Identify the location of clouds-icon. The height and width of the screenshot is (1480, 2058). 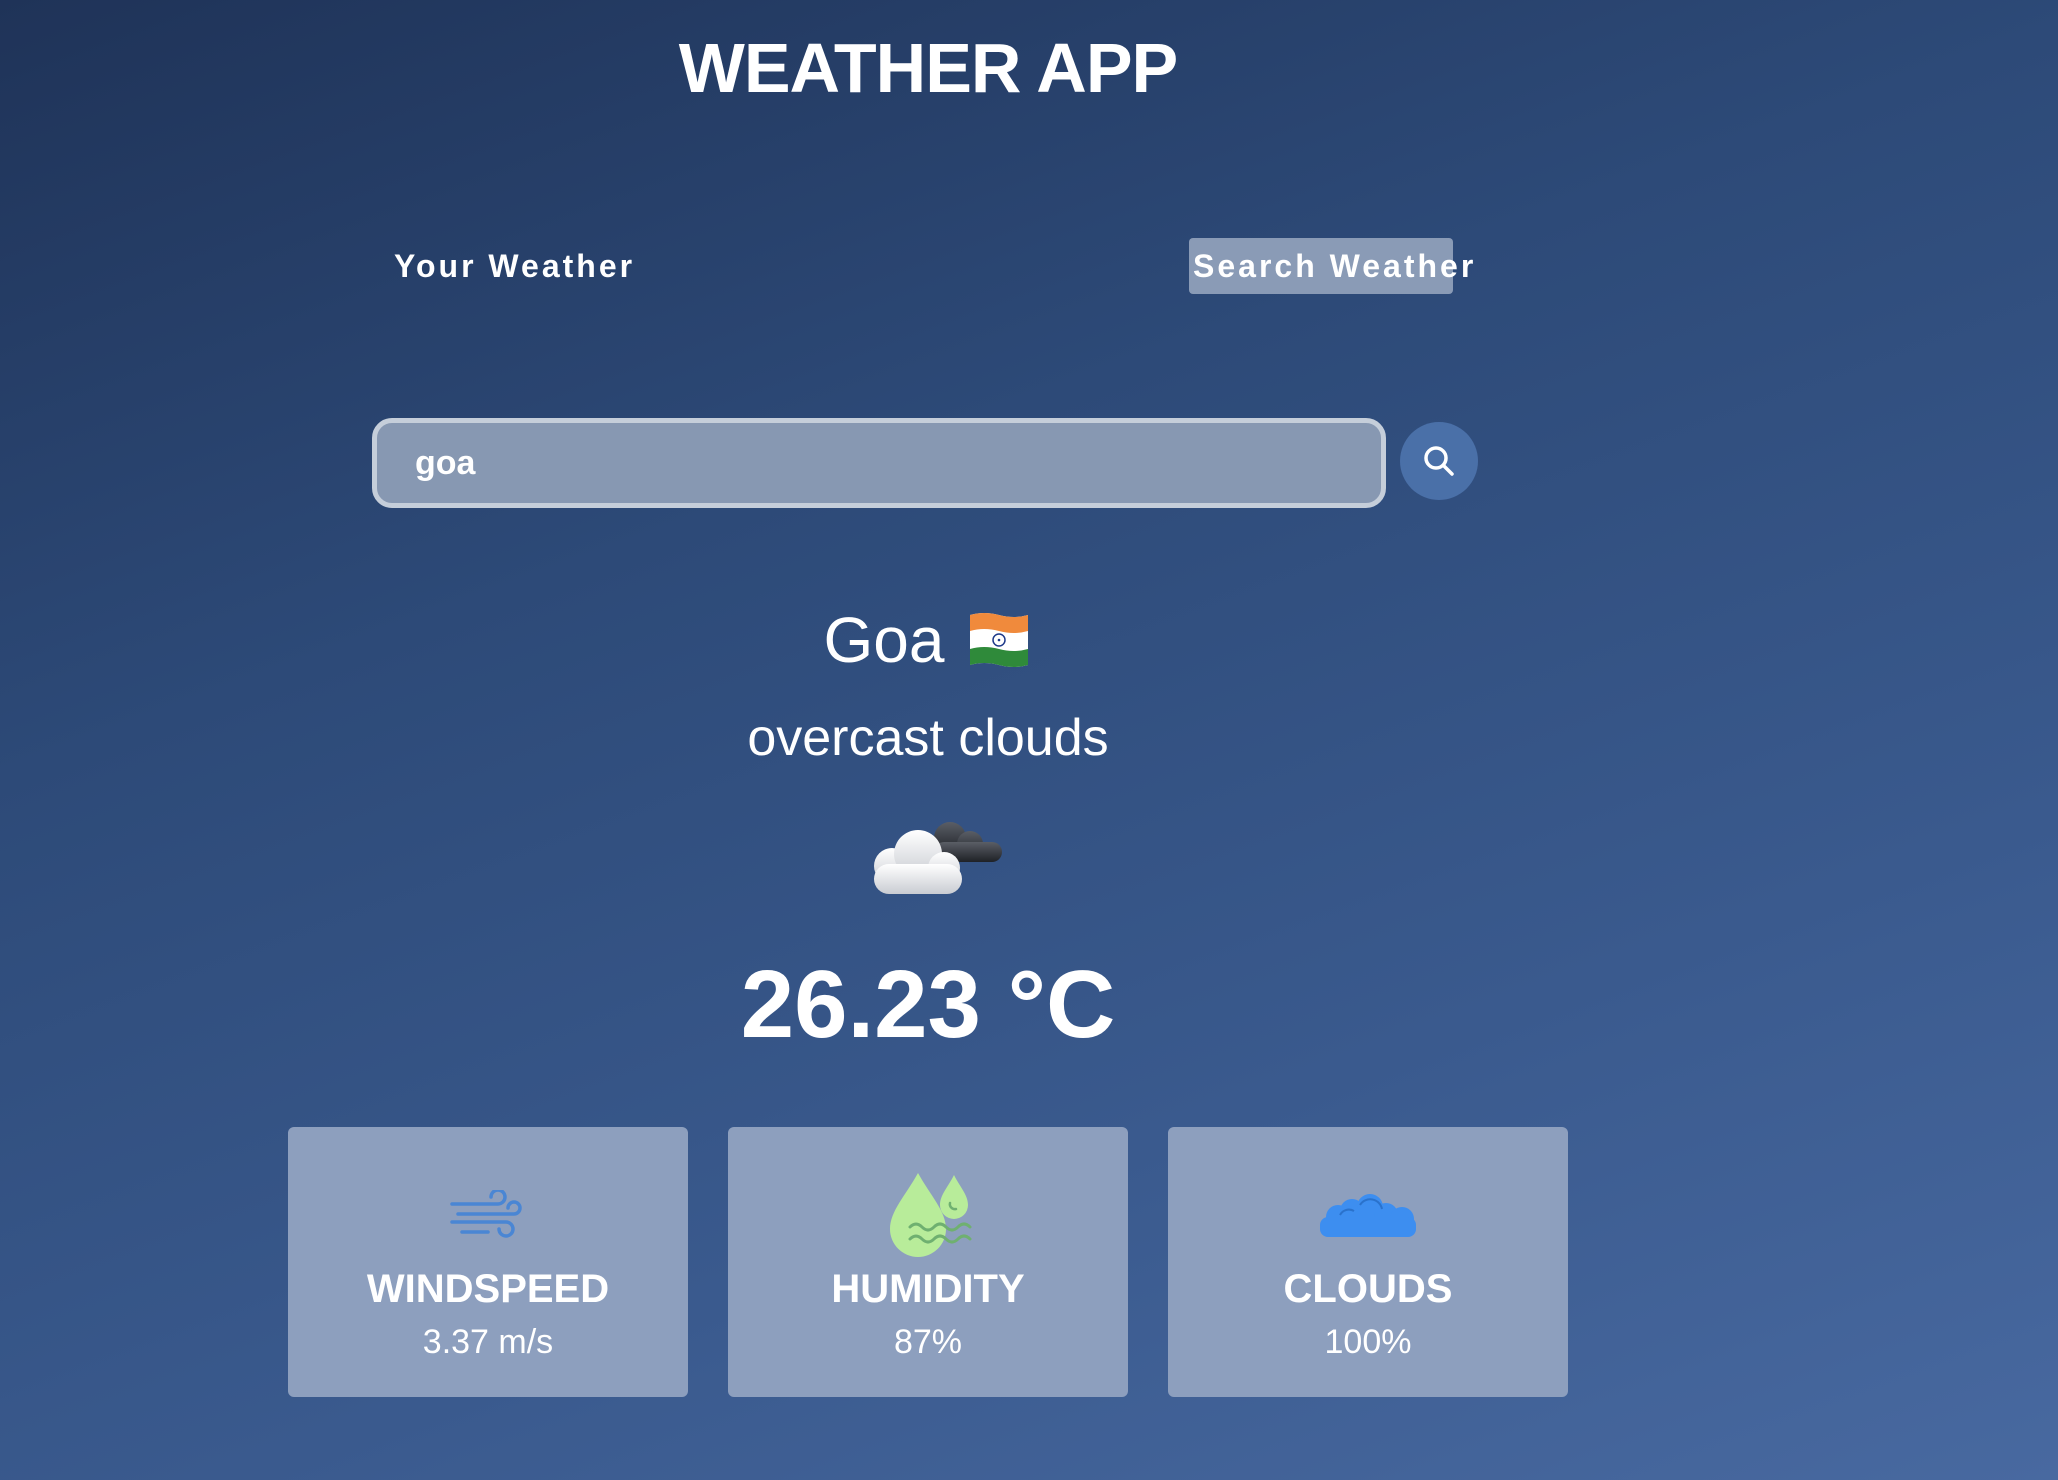
(1368, 1215).